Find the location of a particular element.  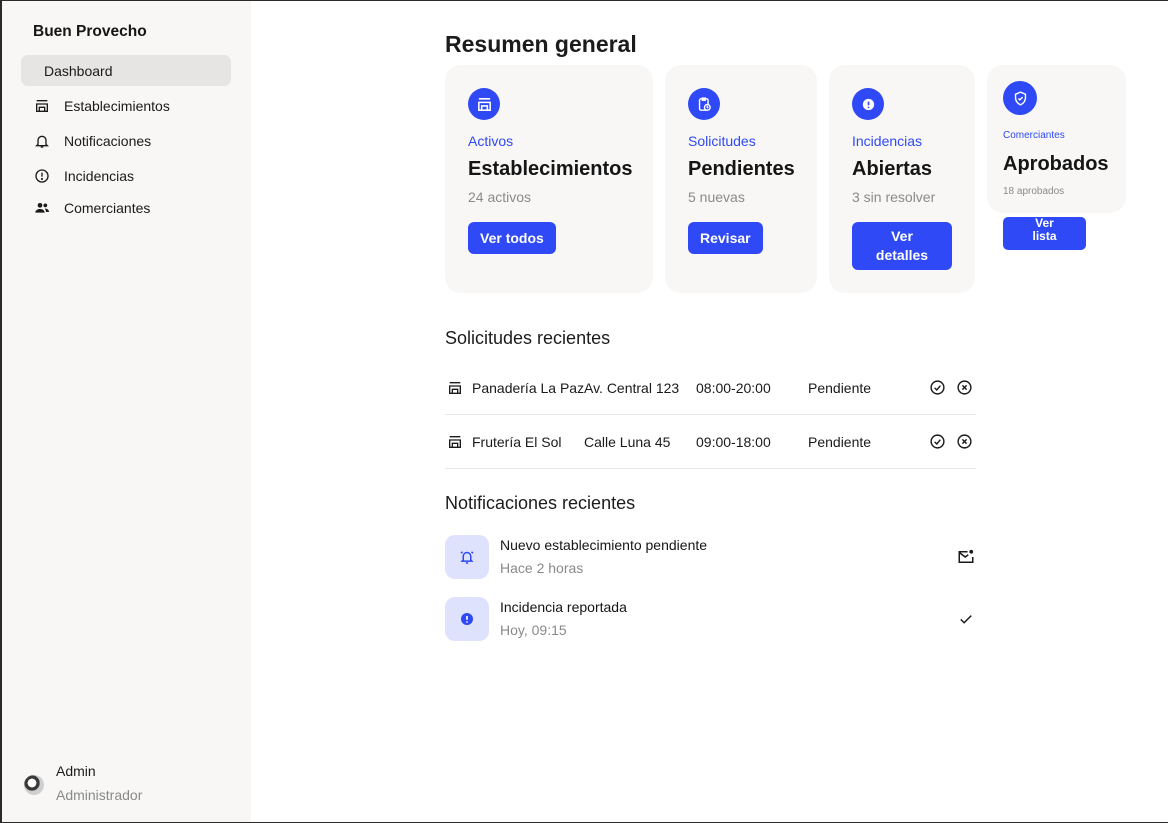

clipboard-clock-icon is located at coordinates (704, 104).